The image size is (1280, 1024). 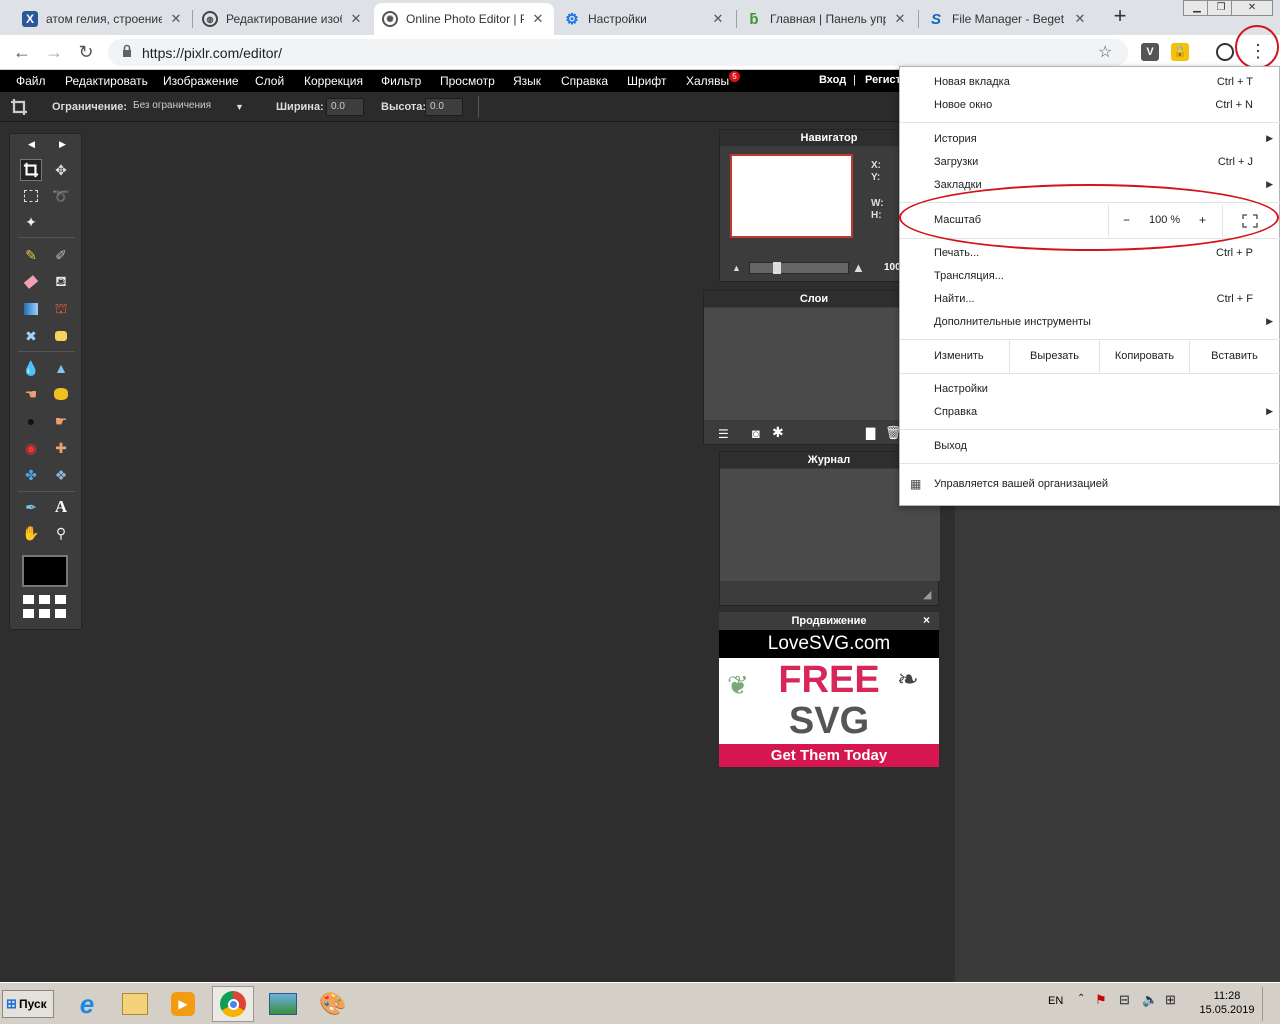 What do you see at coordinates (54, 52) in the screenshot?
I see `forward-button: →` at bounding box center [54, 52].